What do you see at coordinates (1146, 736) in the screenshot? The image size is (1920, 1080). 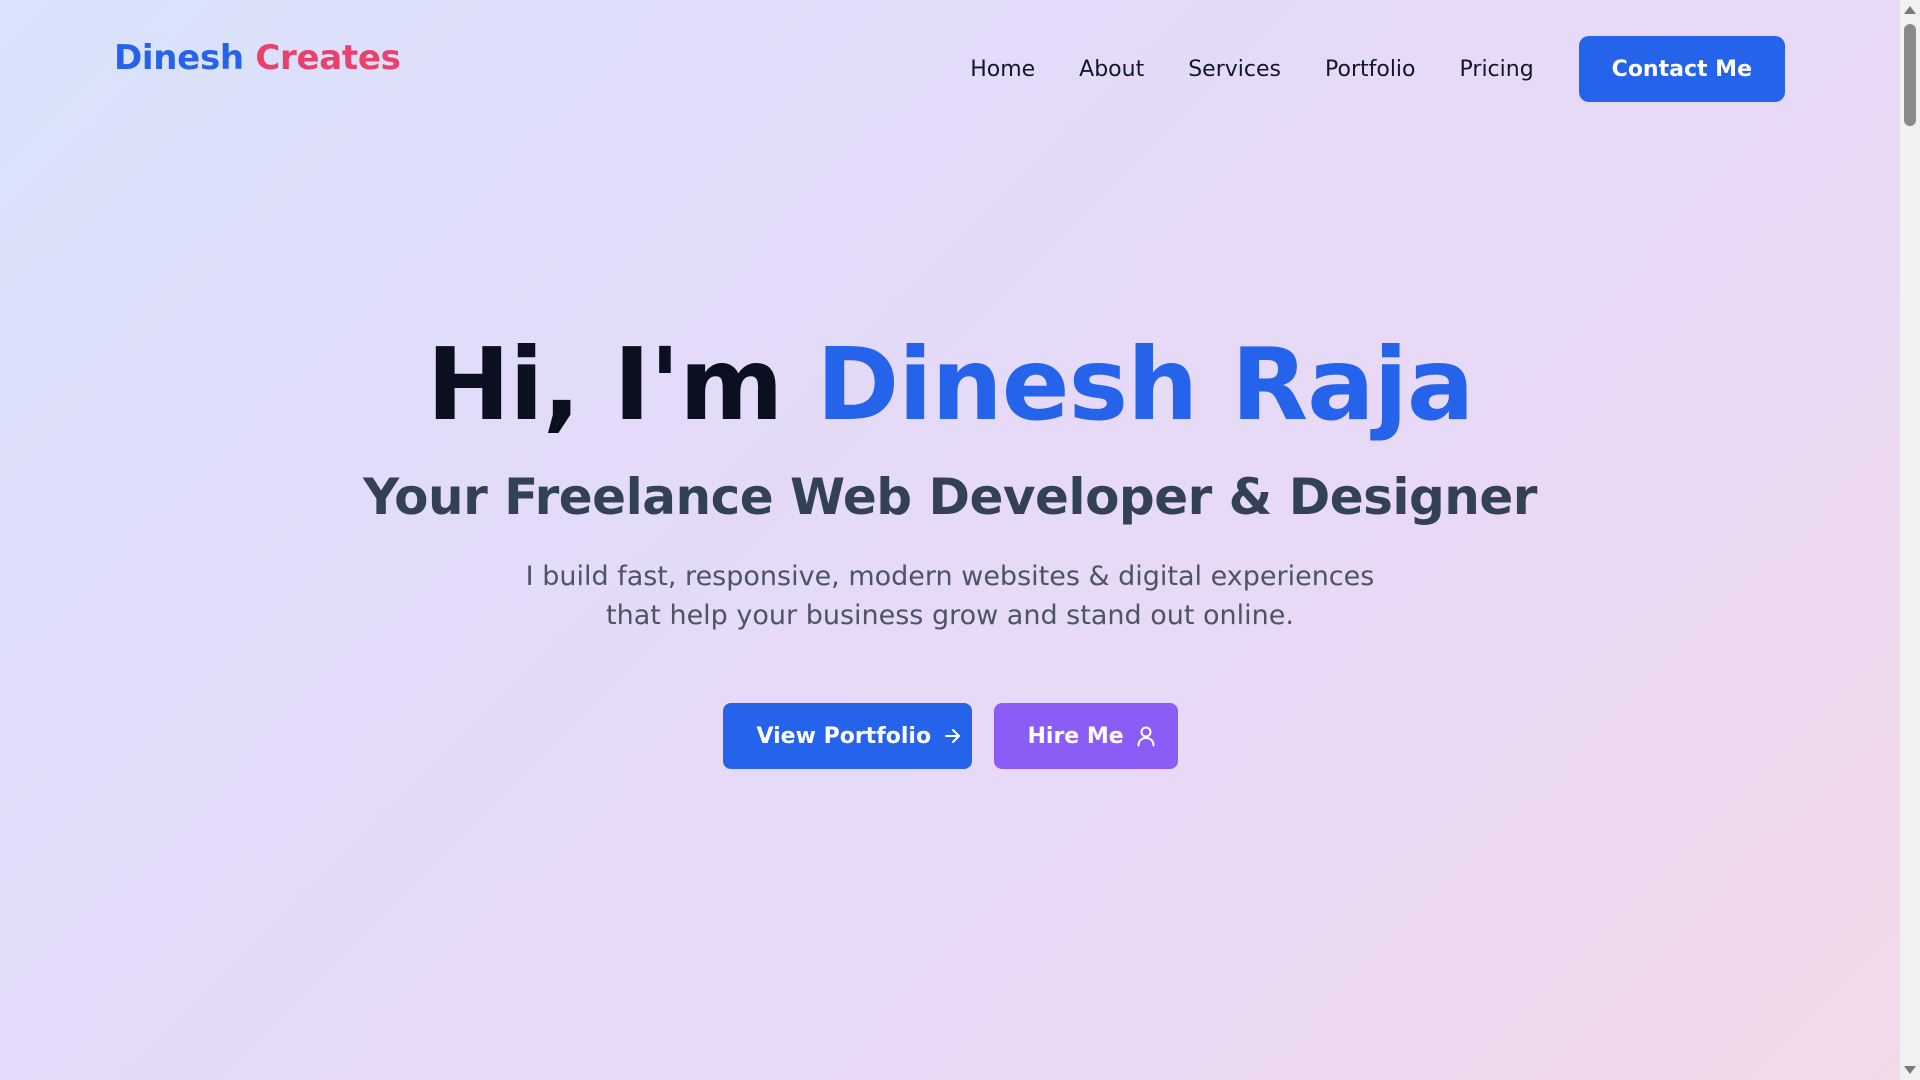 I see `user-icon` at bounding box center [1146, 736].